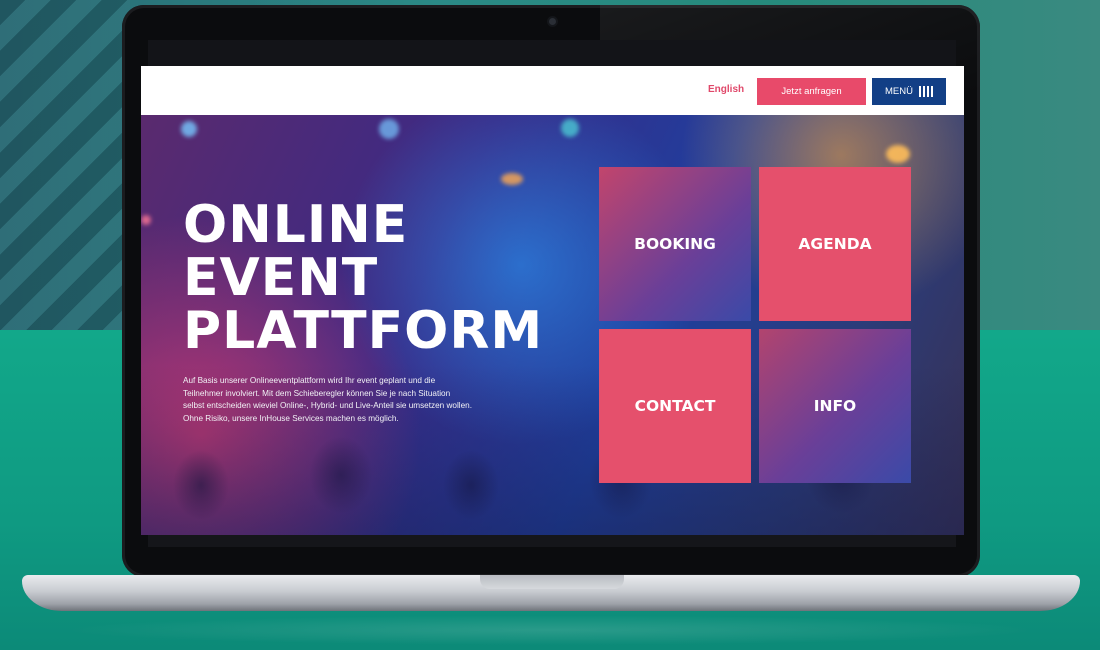 This screenshot has width=1100, height=650. What do you see at coordinates (552, 90) in the screenshot?
I see `site-header: English Jetzt anfragen MENÜ` at bounding box center [552, 90].